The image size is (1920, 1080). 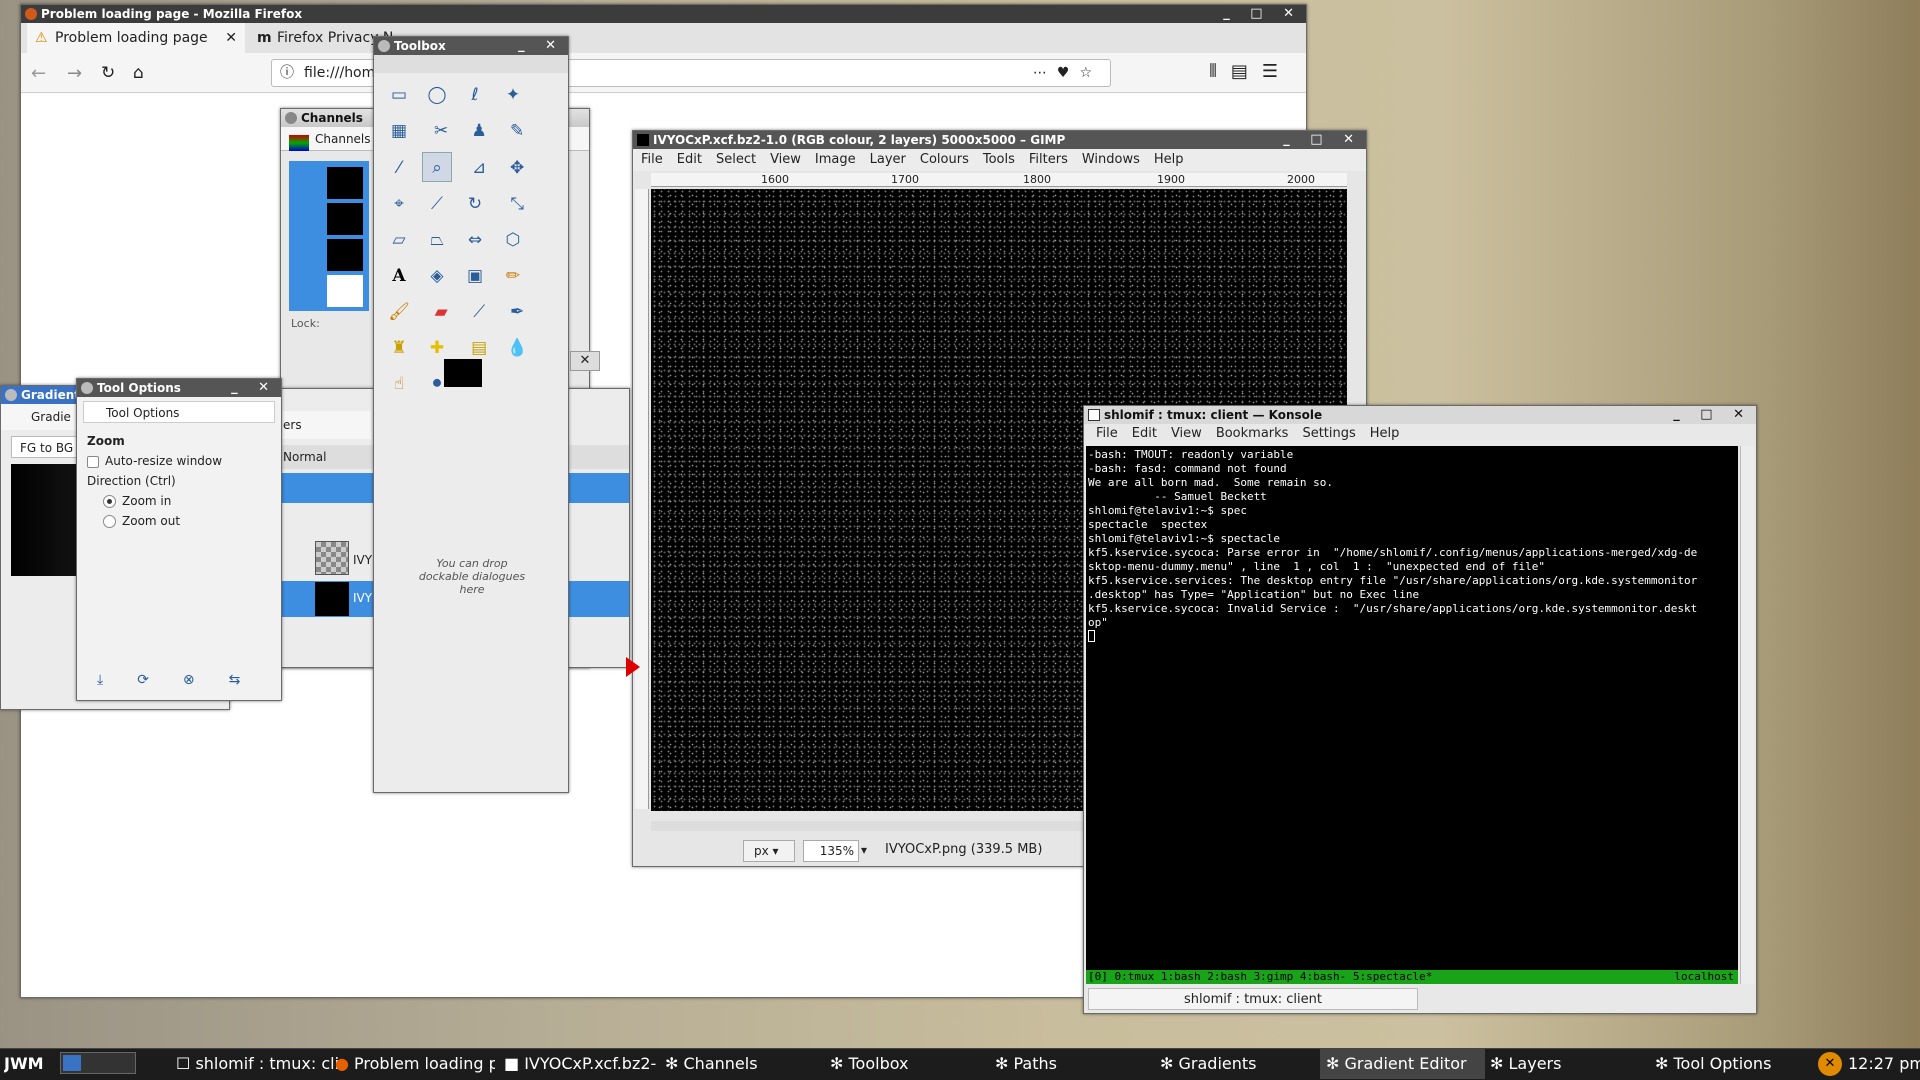 What do you see at coordinates (399, 312) in the screenshot?
I see `paintbrush-icon: 🖌` at bounding box center [399, 312].